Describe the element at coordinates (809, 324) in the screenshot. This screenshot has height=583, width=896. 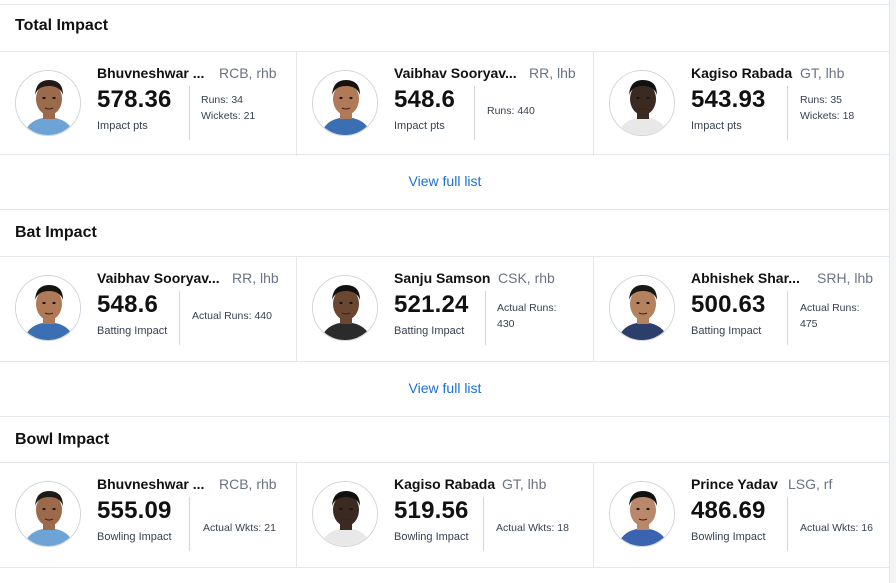
I see `player-stat: 475` at that location.